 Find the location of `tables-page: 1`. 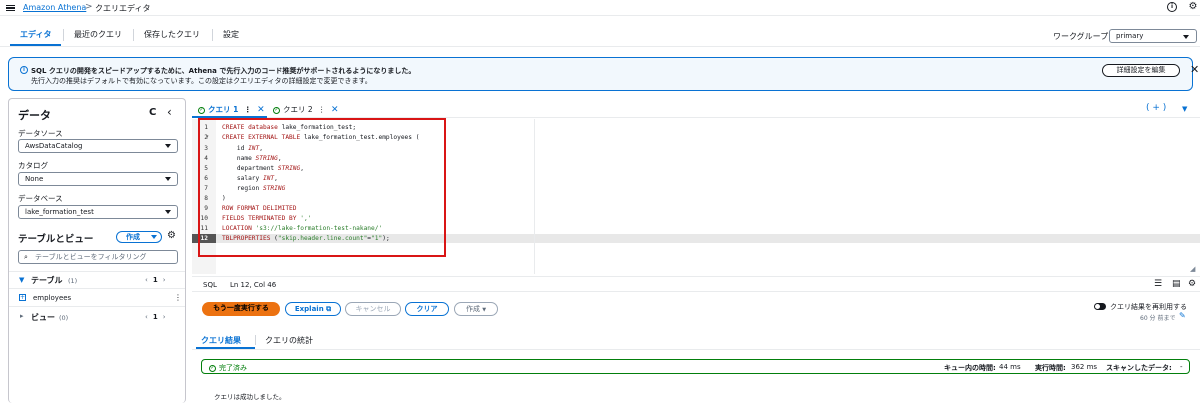

tables-page: 1 is located at coordinates (155, 280).